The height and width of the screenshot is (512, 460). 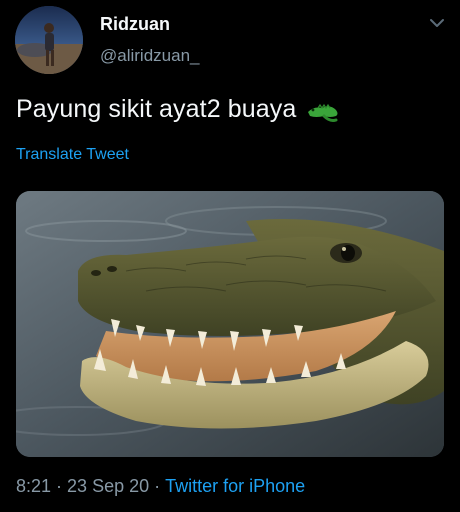 What do you see at coordinates (72, 155) in the screenshot?
I see `translate-tweet-link: Translate Tweet` at bounding box center [72, 155].